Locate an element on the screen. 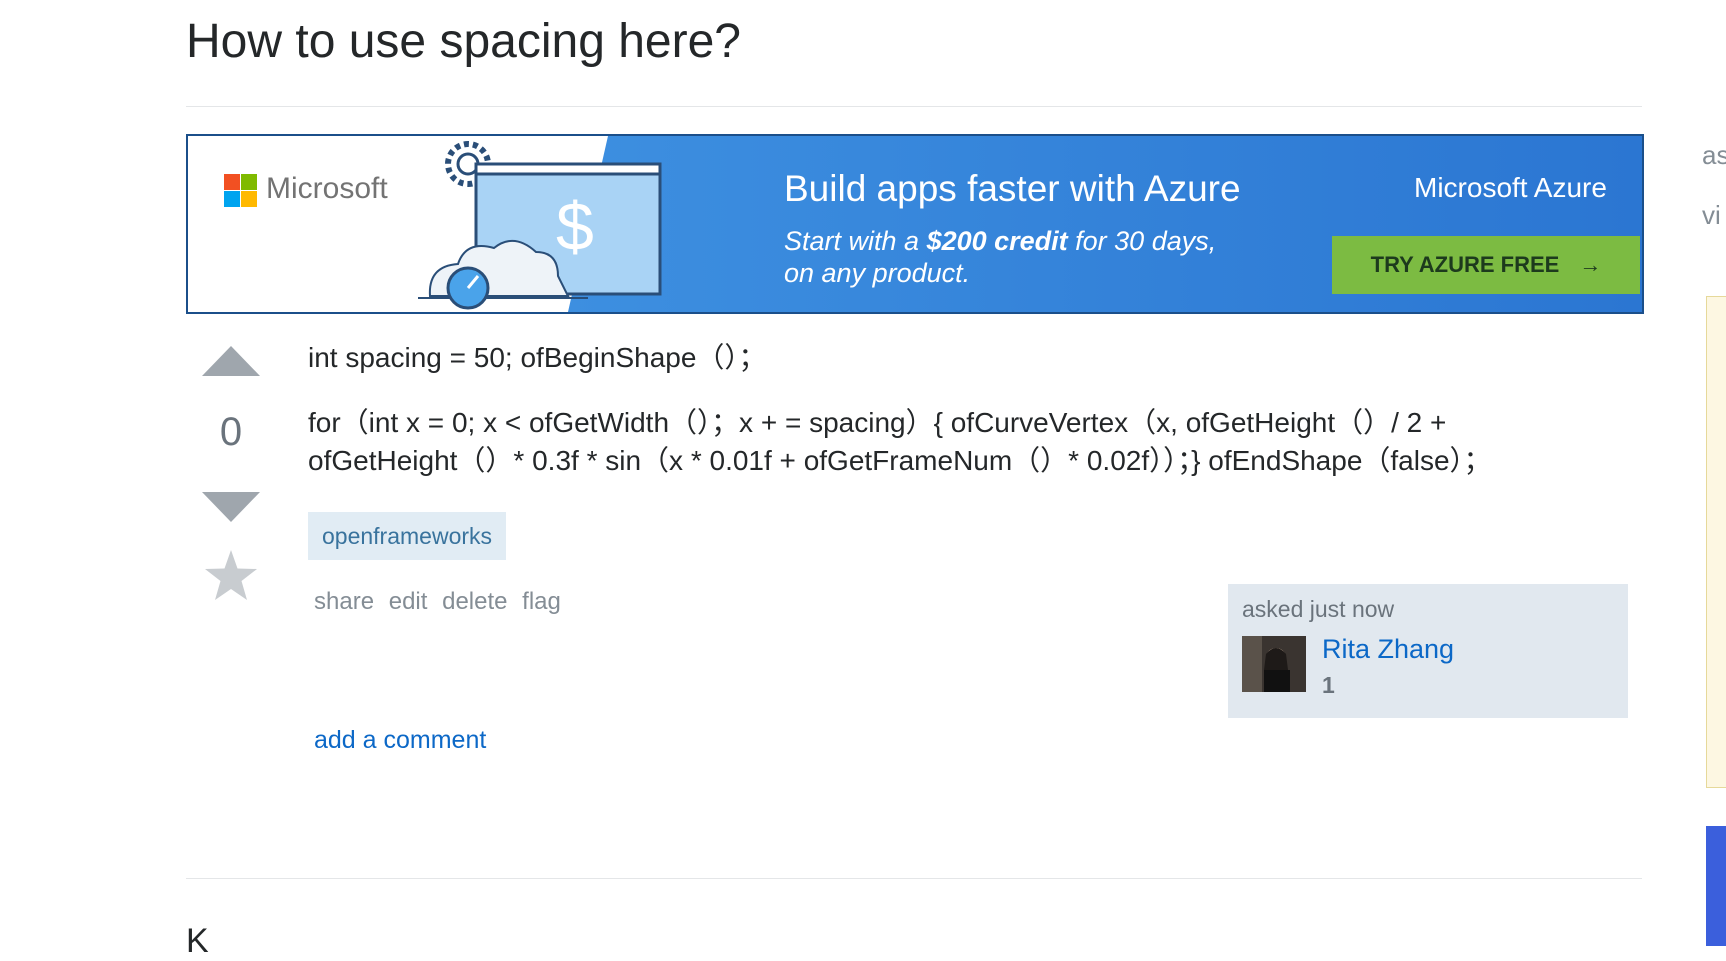 The width and height of the screenshot is (1726, 961). favorite-star-icon is located at coordinates (231, 576).